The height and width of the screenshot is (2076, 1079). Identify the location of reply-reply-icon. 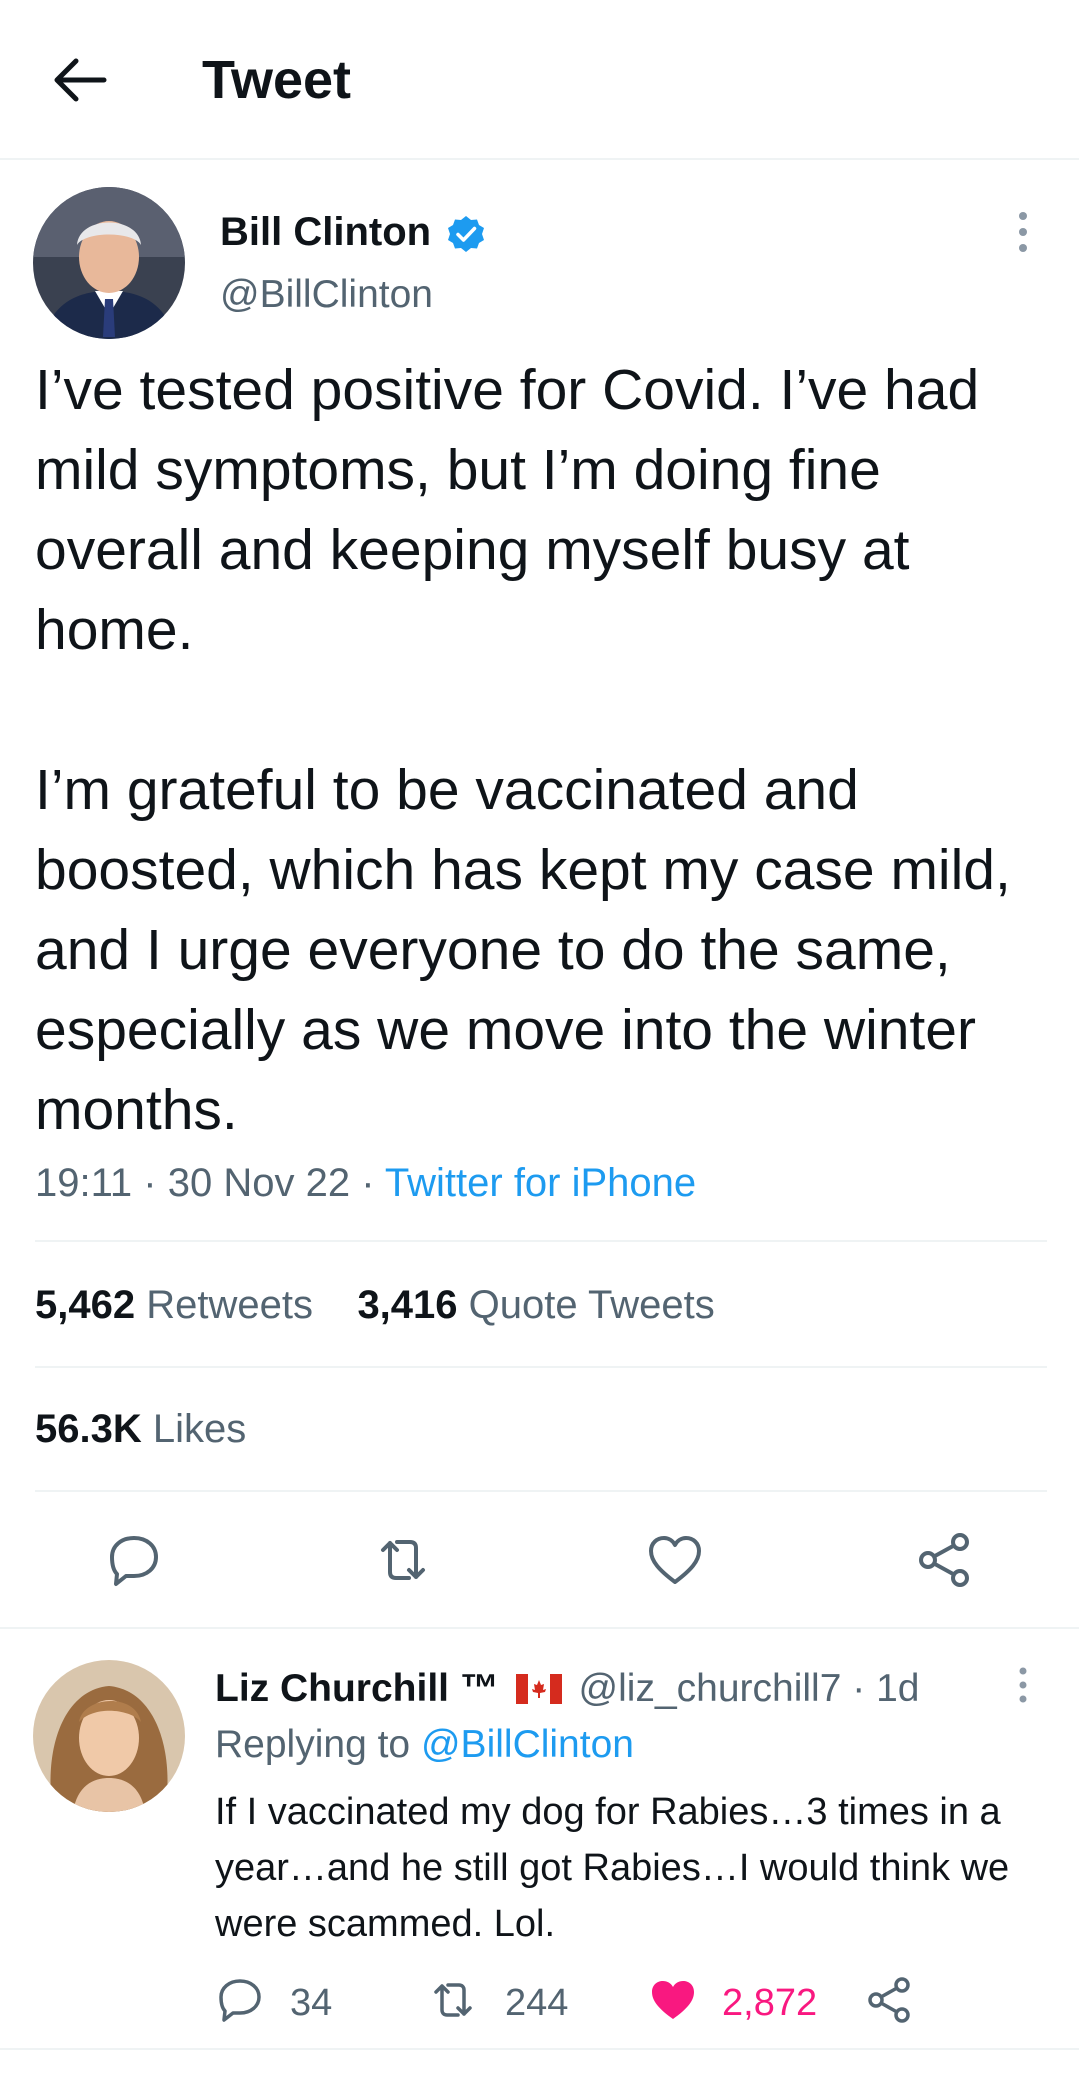
(240, 2000).